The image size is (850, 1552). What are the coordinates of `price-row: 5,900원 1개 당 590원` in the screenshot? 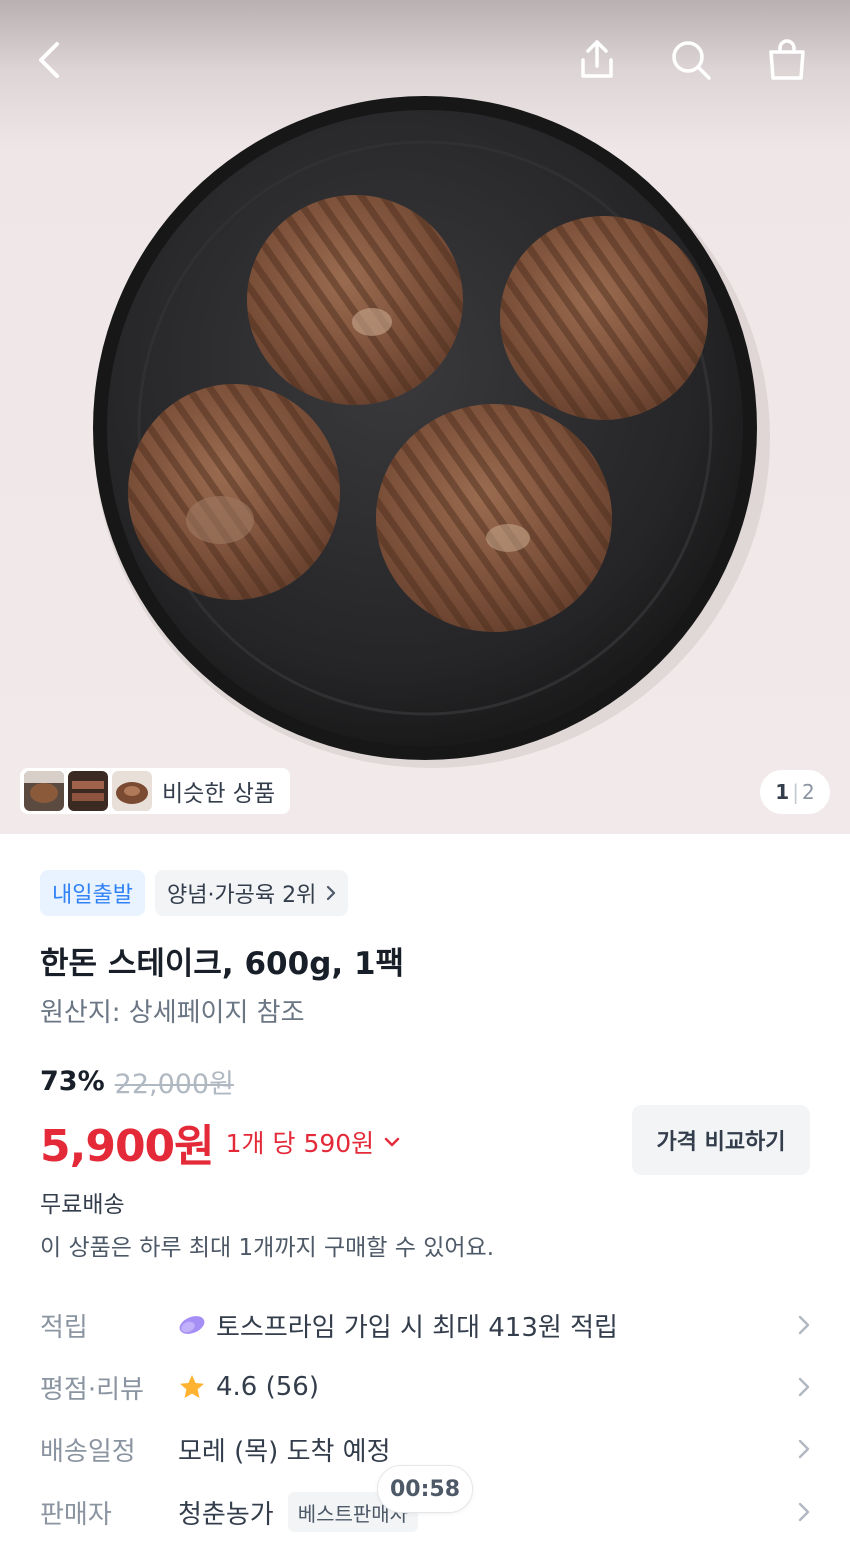 It's located at (220, 1142).